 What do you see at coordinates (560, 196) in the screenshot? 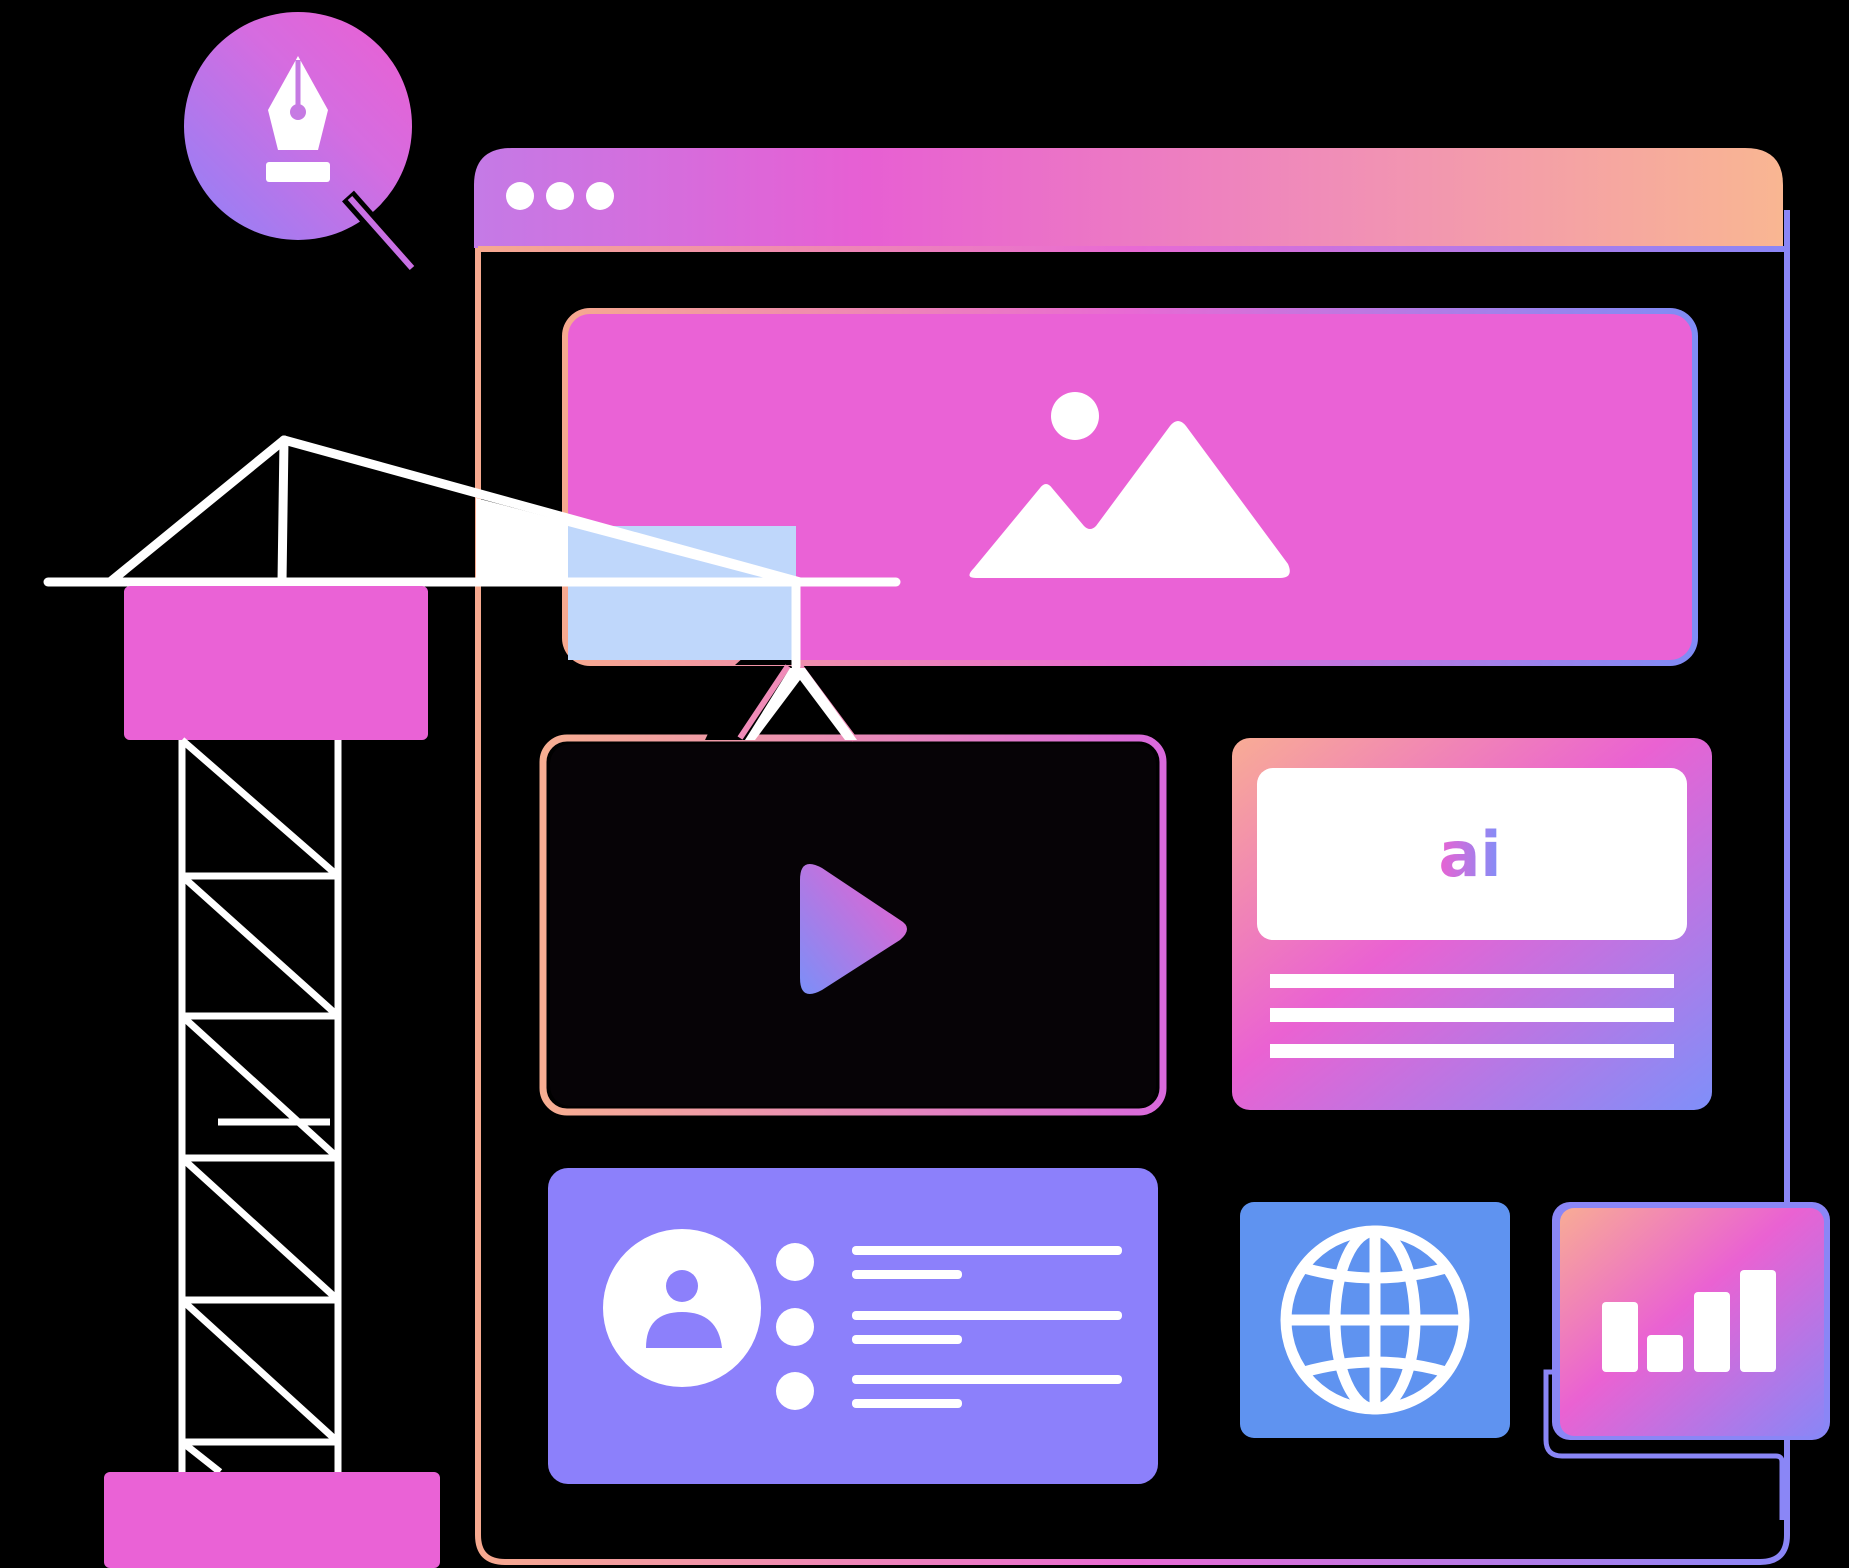
I see `window-dots-icon` at bounding box center [560, 196].